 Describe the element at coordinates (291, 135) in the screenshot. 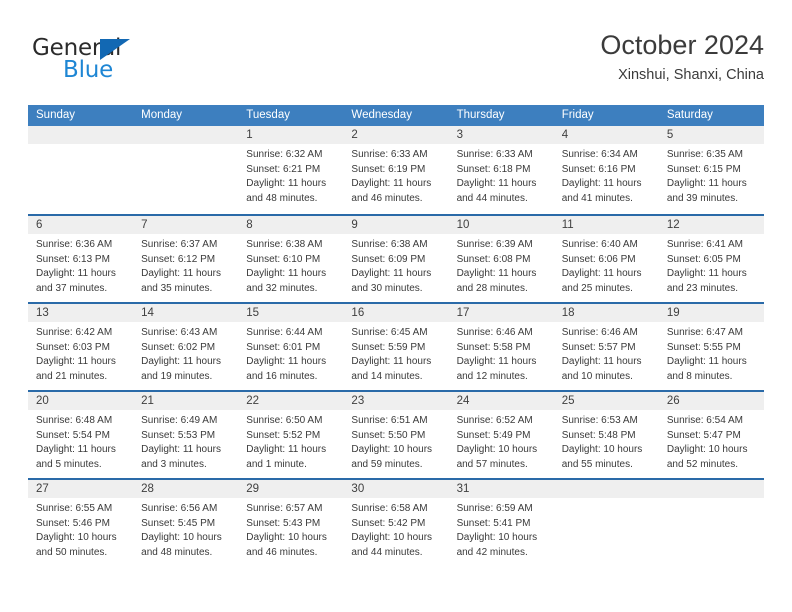

I see `day-number: 1` at that location.